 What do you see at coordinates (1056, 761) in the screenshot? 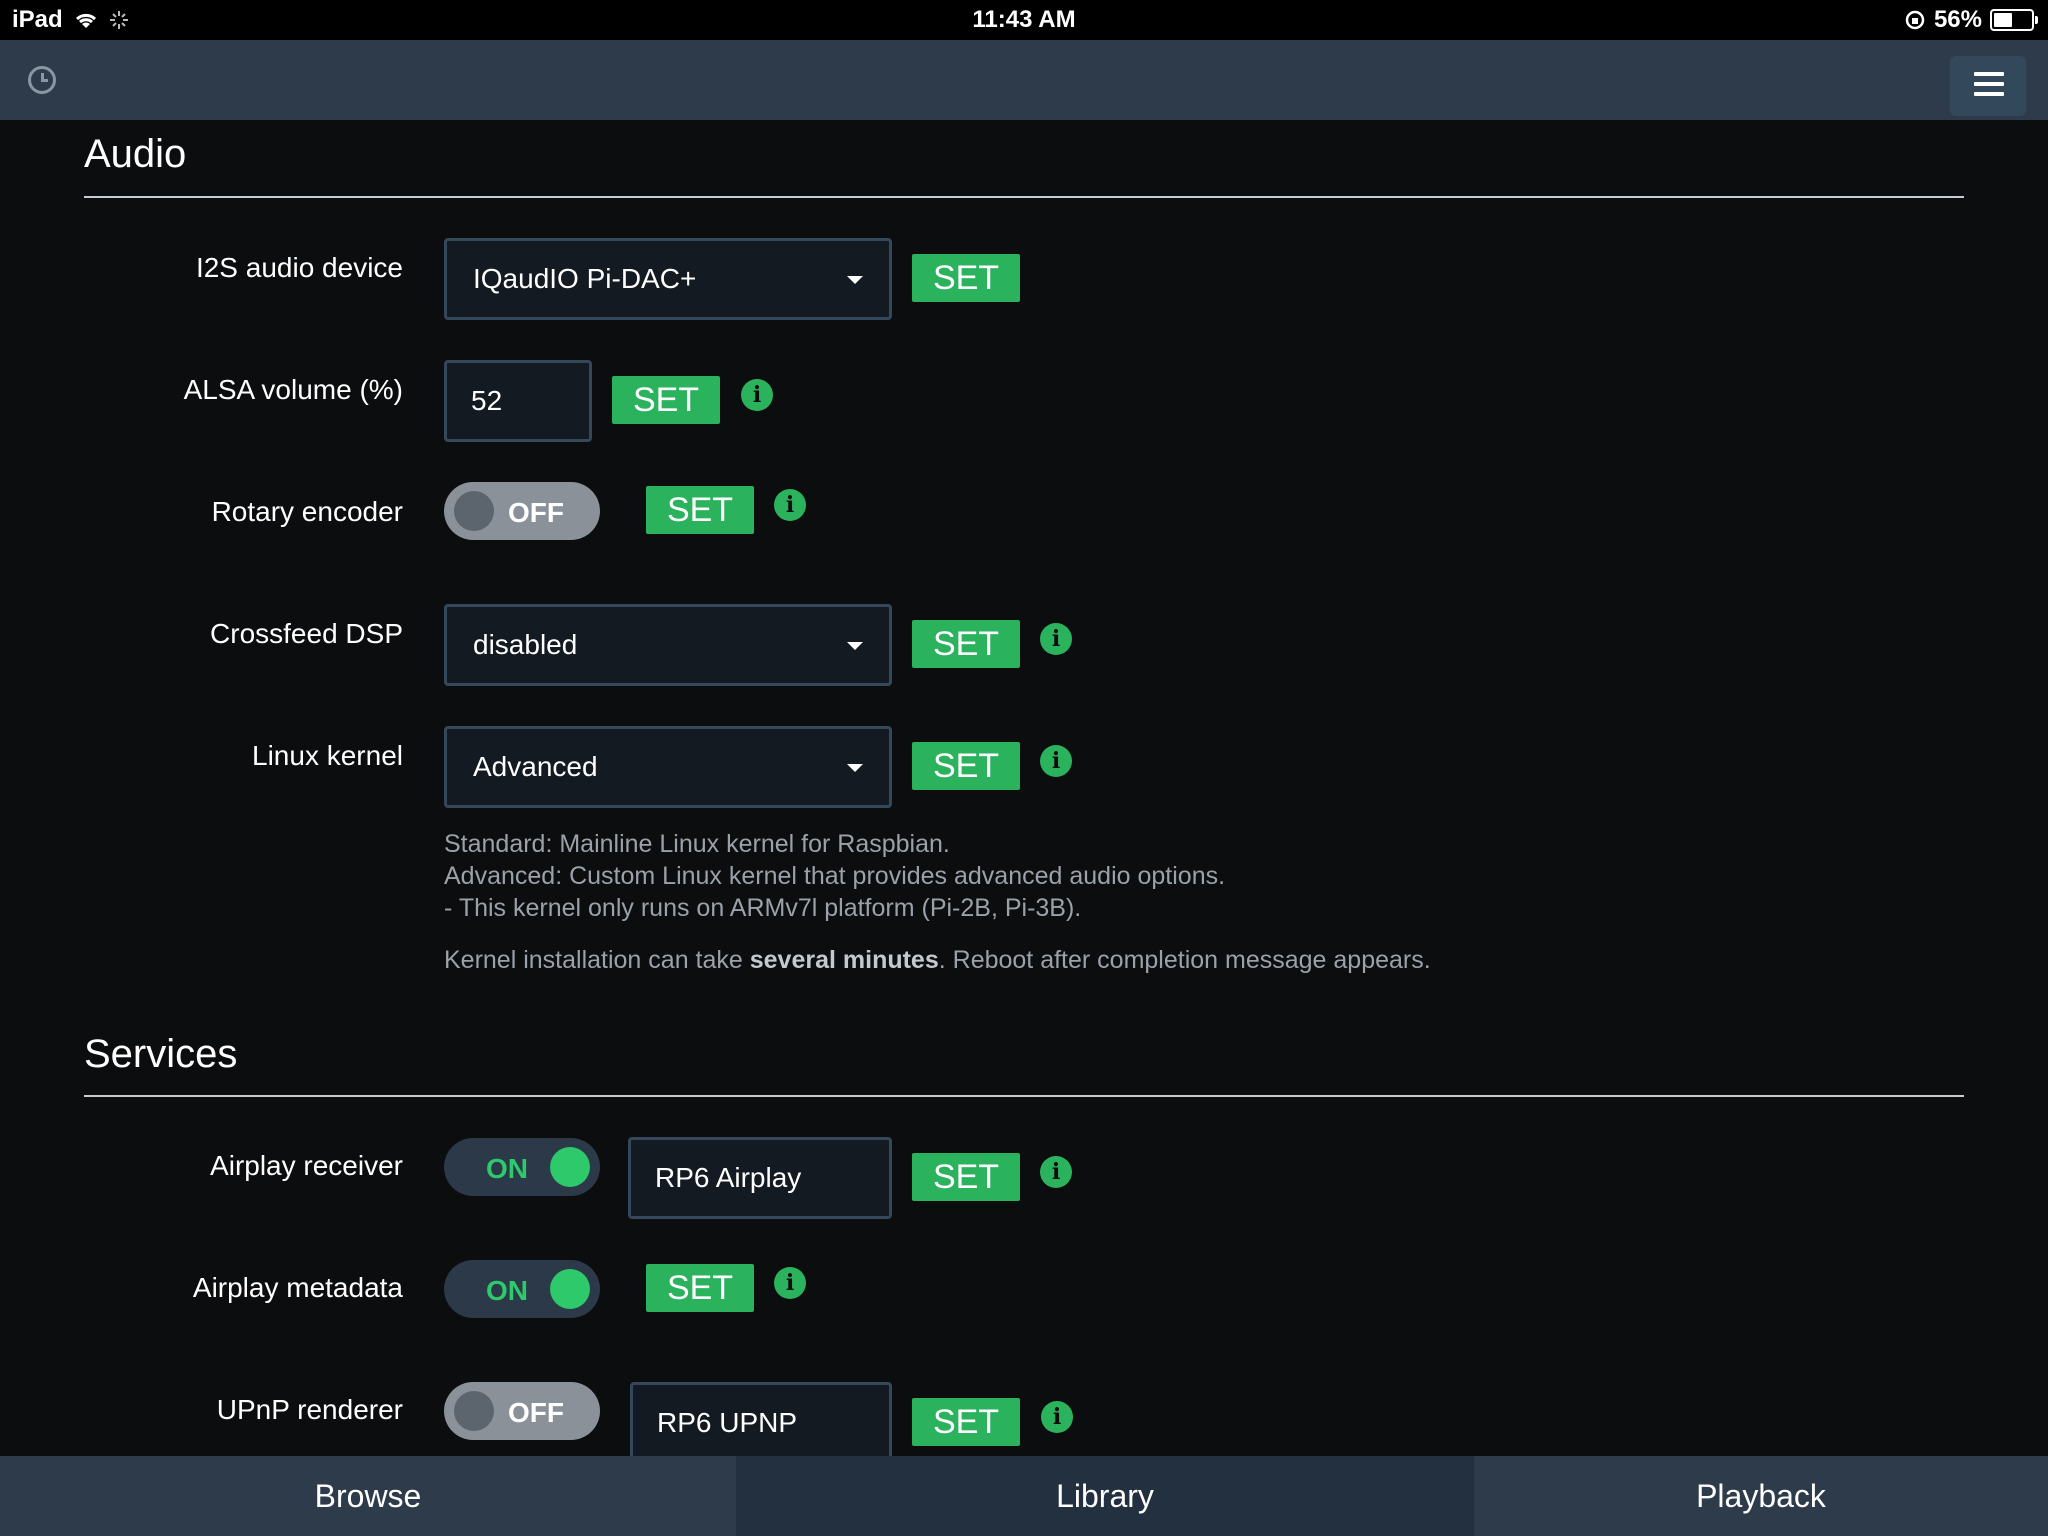
I see `linux-kernel-info-icon: i` at bounding box center [1056, 761].